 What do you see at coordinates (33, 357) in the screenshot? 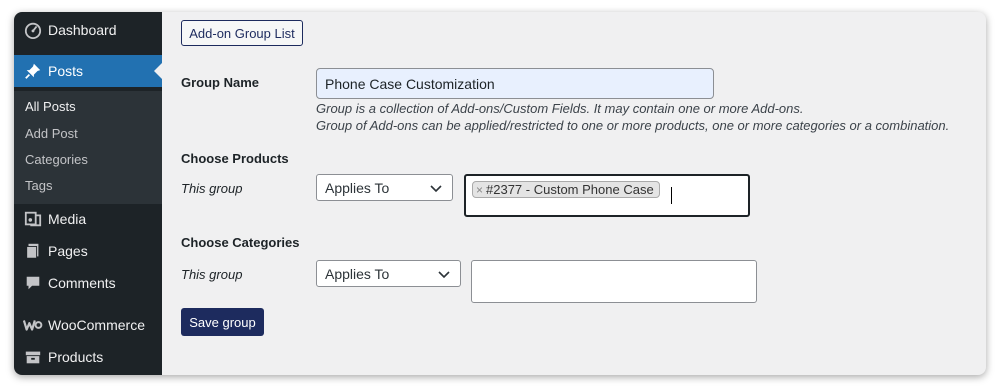
I see `products-icon` at bounding box center [33, 357].